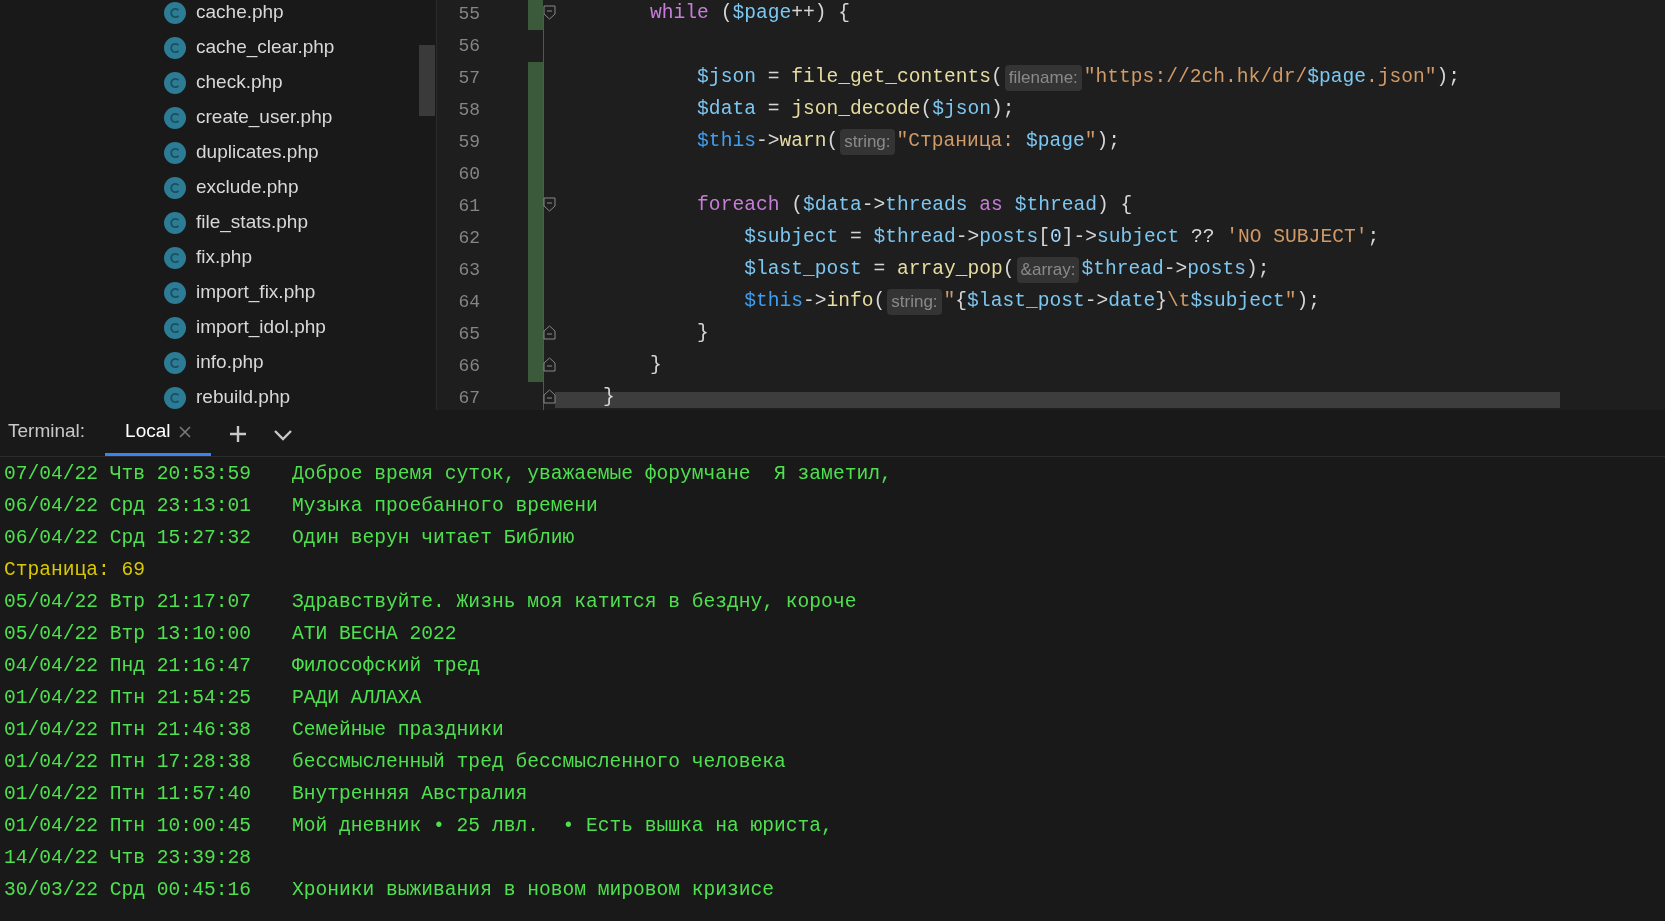  Describe the element at coordinates (468, 366) in the screenshot. I see `line-number: 66` at that location.